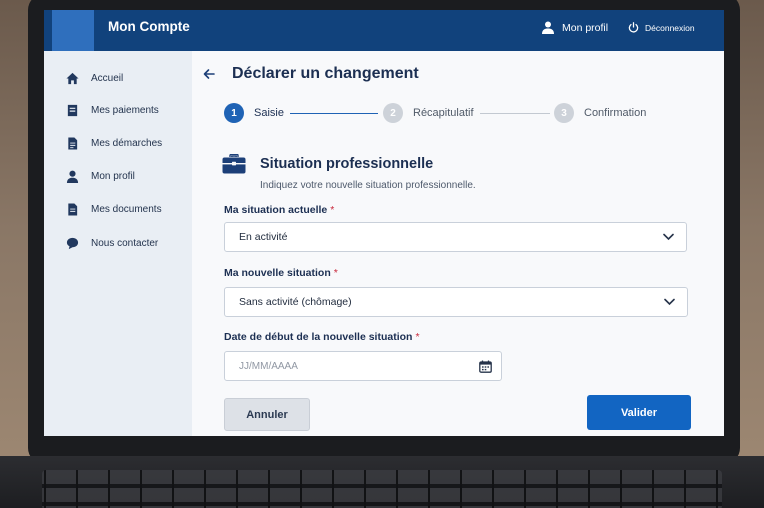 This screenshot has width=764, height=508. Describe the element at coordinates (384, 30) in the screenshot. I see `top-header: Mon Compte Mon profil Déconnexion` at that location.